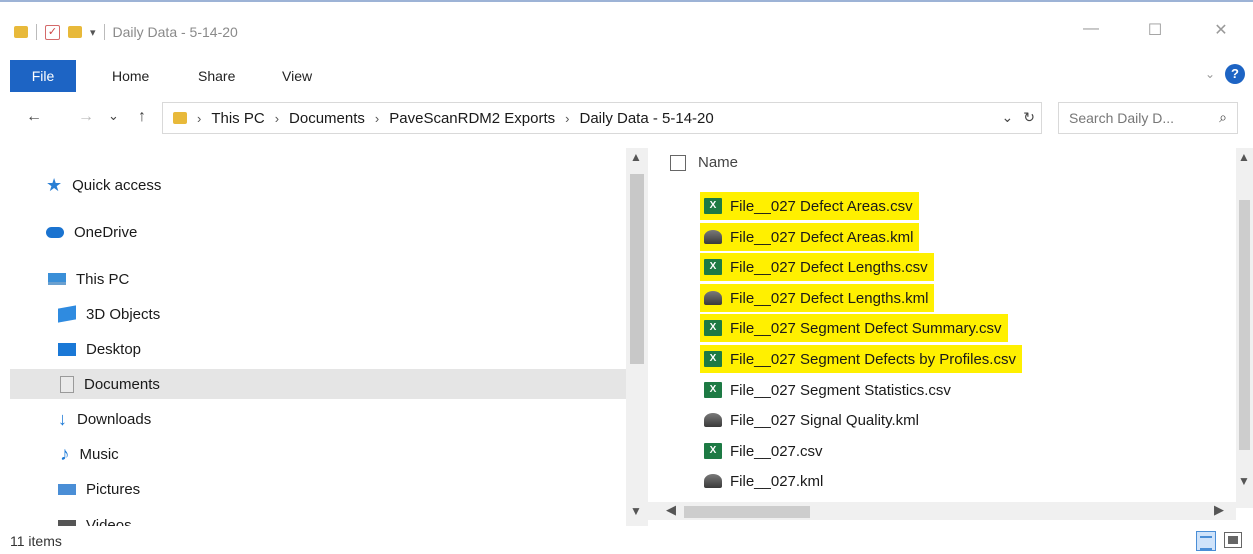  I want to click on file-row: File__027 Signal Quality.kml, so click(812, 420).